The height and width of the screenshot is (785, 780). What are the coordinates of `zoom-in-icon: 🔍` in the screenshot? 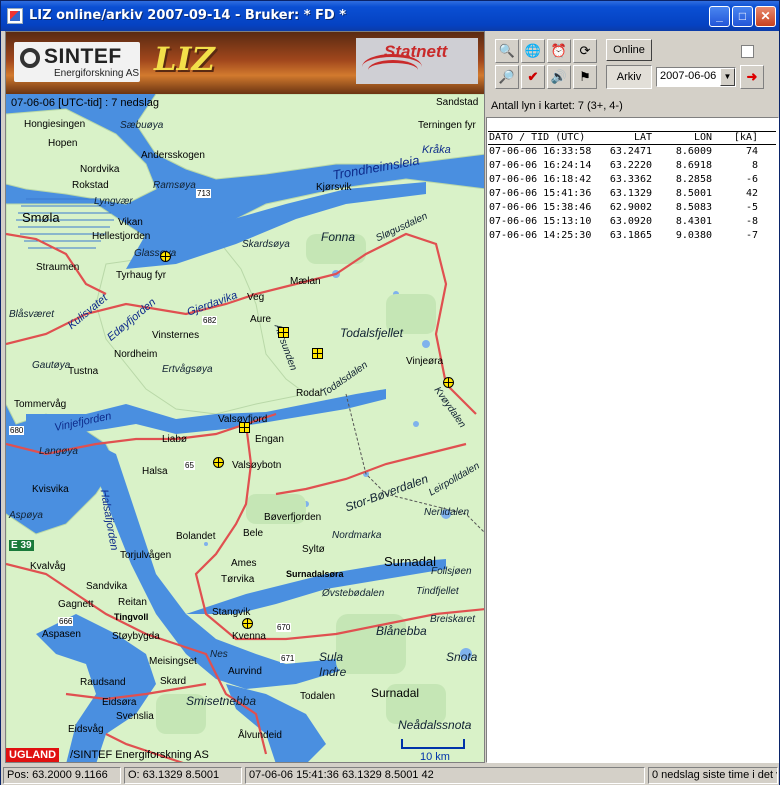 It's located at (507, 51).